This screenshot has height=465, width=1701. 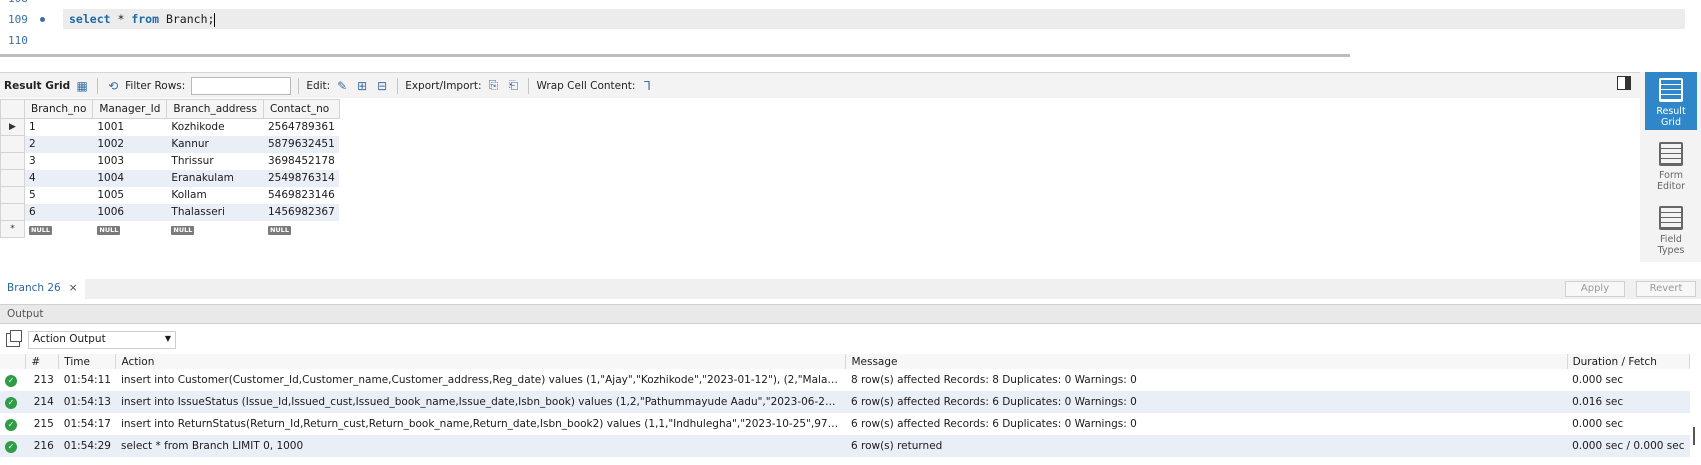 I want to click on table-cell: 2, so click(x=58, y=144).